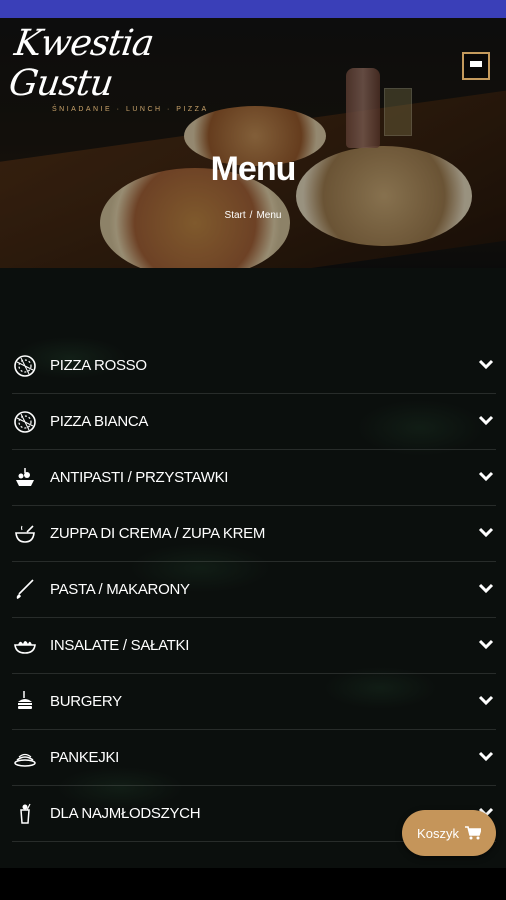 The image size is (506, 900). I want to click on kids-drink-icon, so click(25, 814).